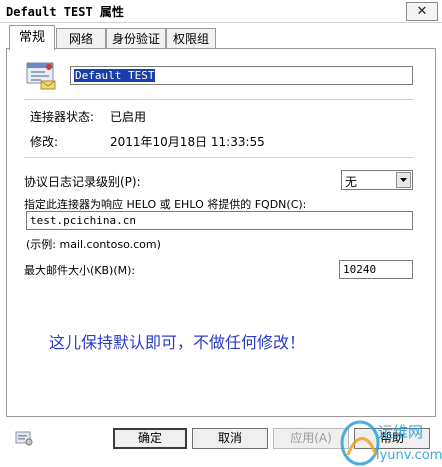 The image size is (442, 467). I want to click on close-icon: ✕, so click(422, 11).